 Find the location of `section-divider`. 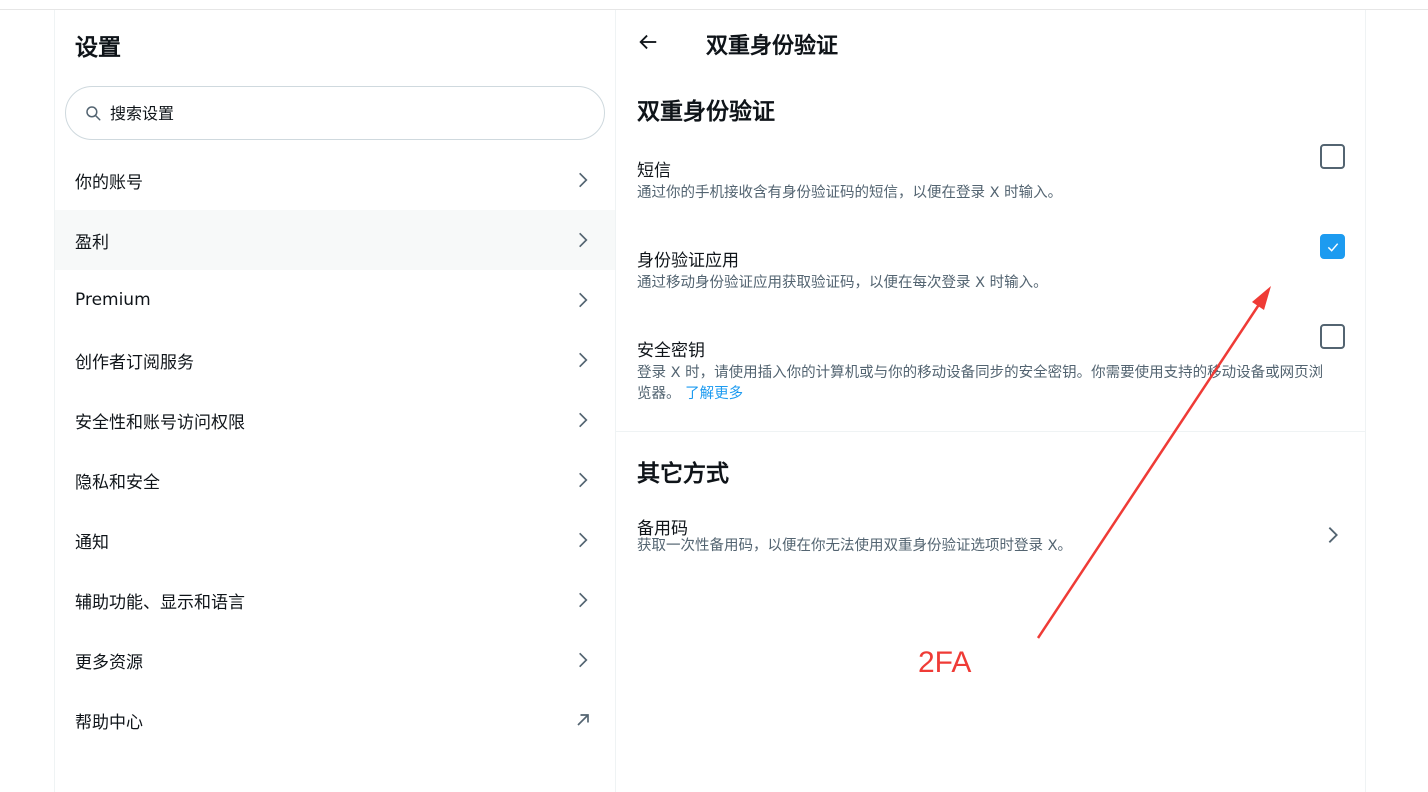

section-divider is located at coordinates (990, 431).